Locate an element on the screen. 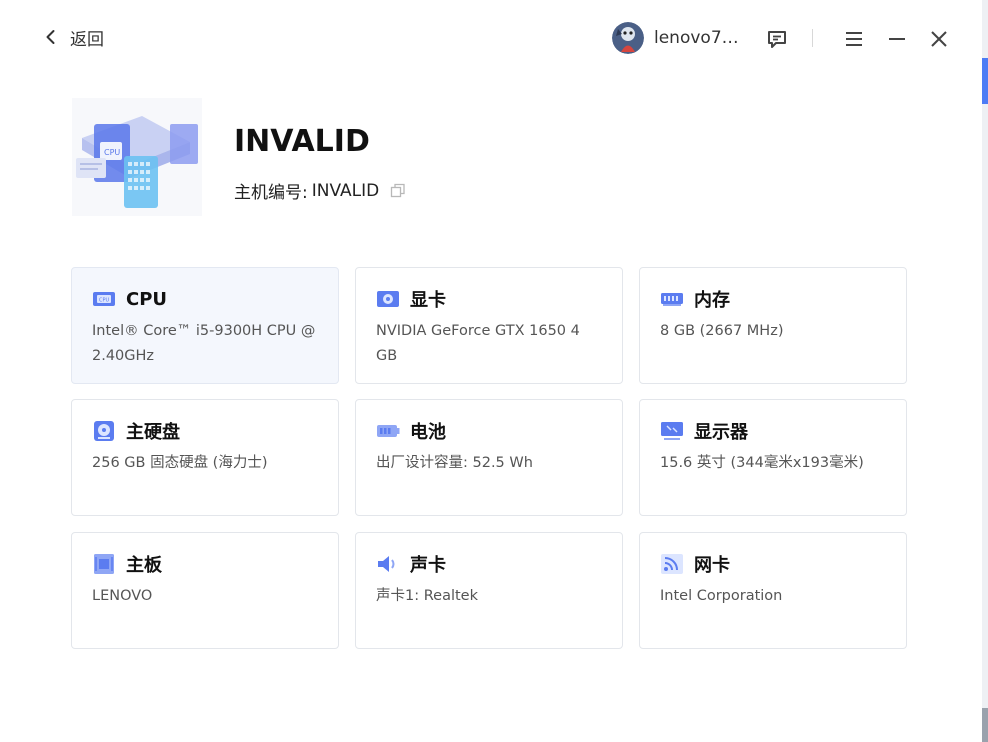  host-id-row: 主机编号: INVALID is located at coordinates (320, 190).